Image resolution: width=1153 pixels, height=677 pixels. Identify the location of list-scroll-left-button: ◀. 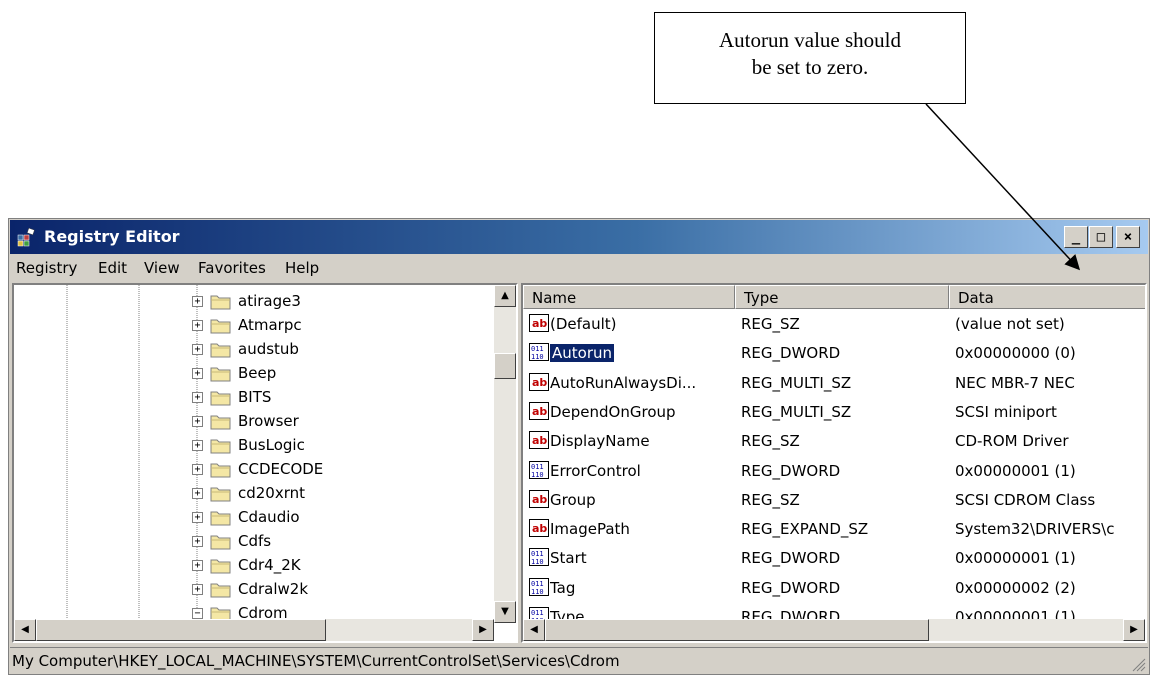
(534, 630).